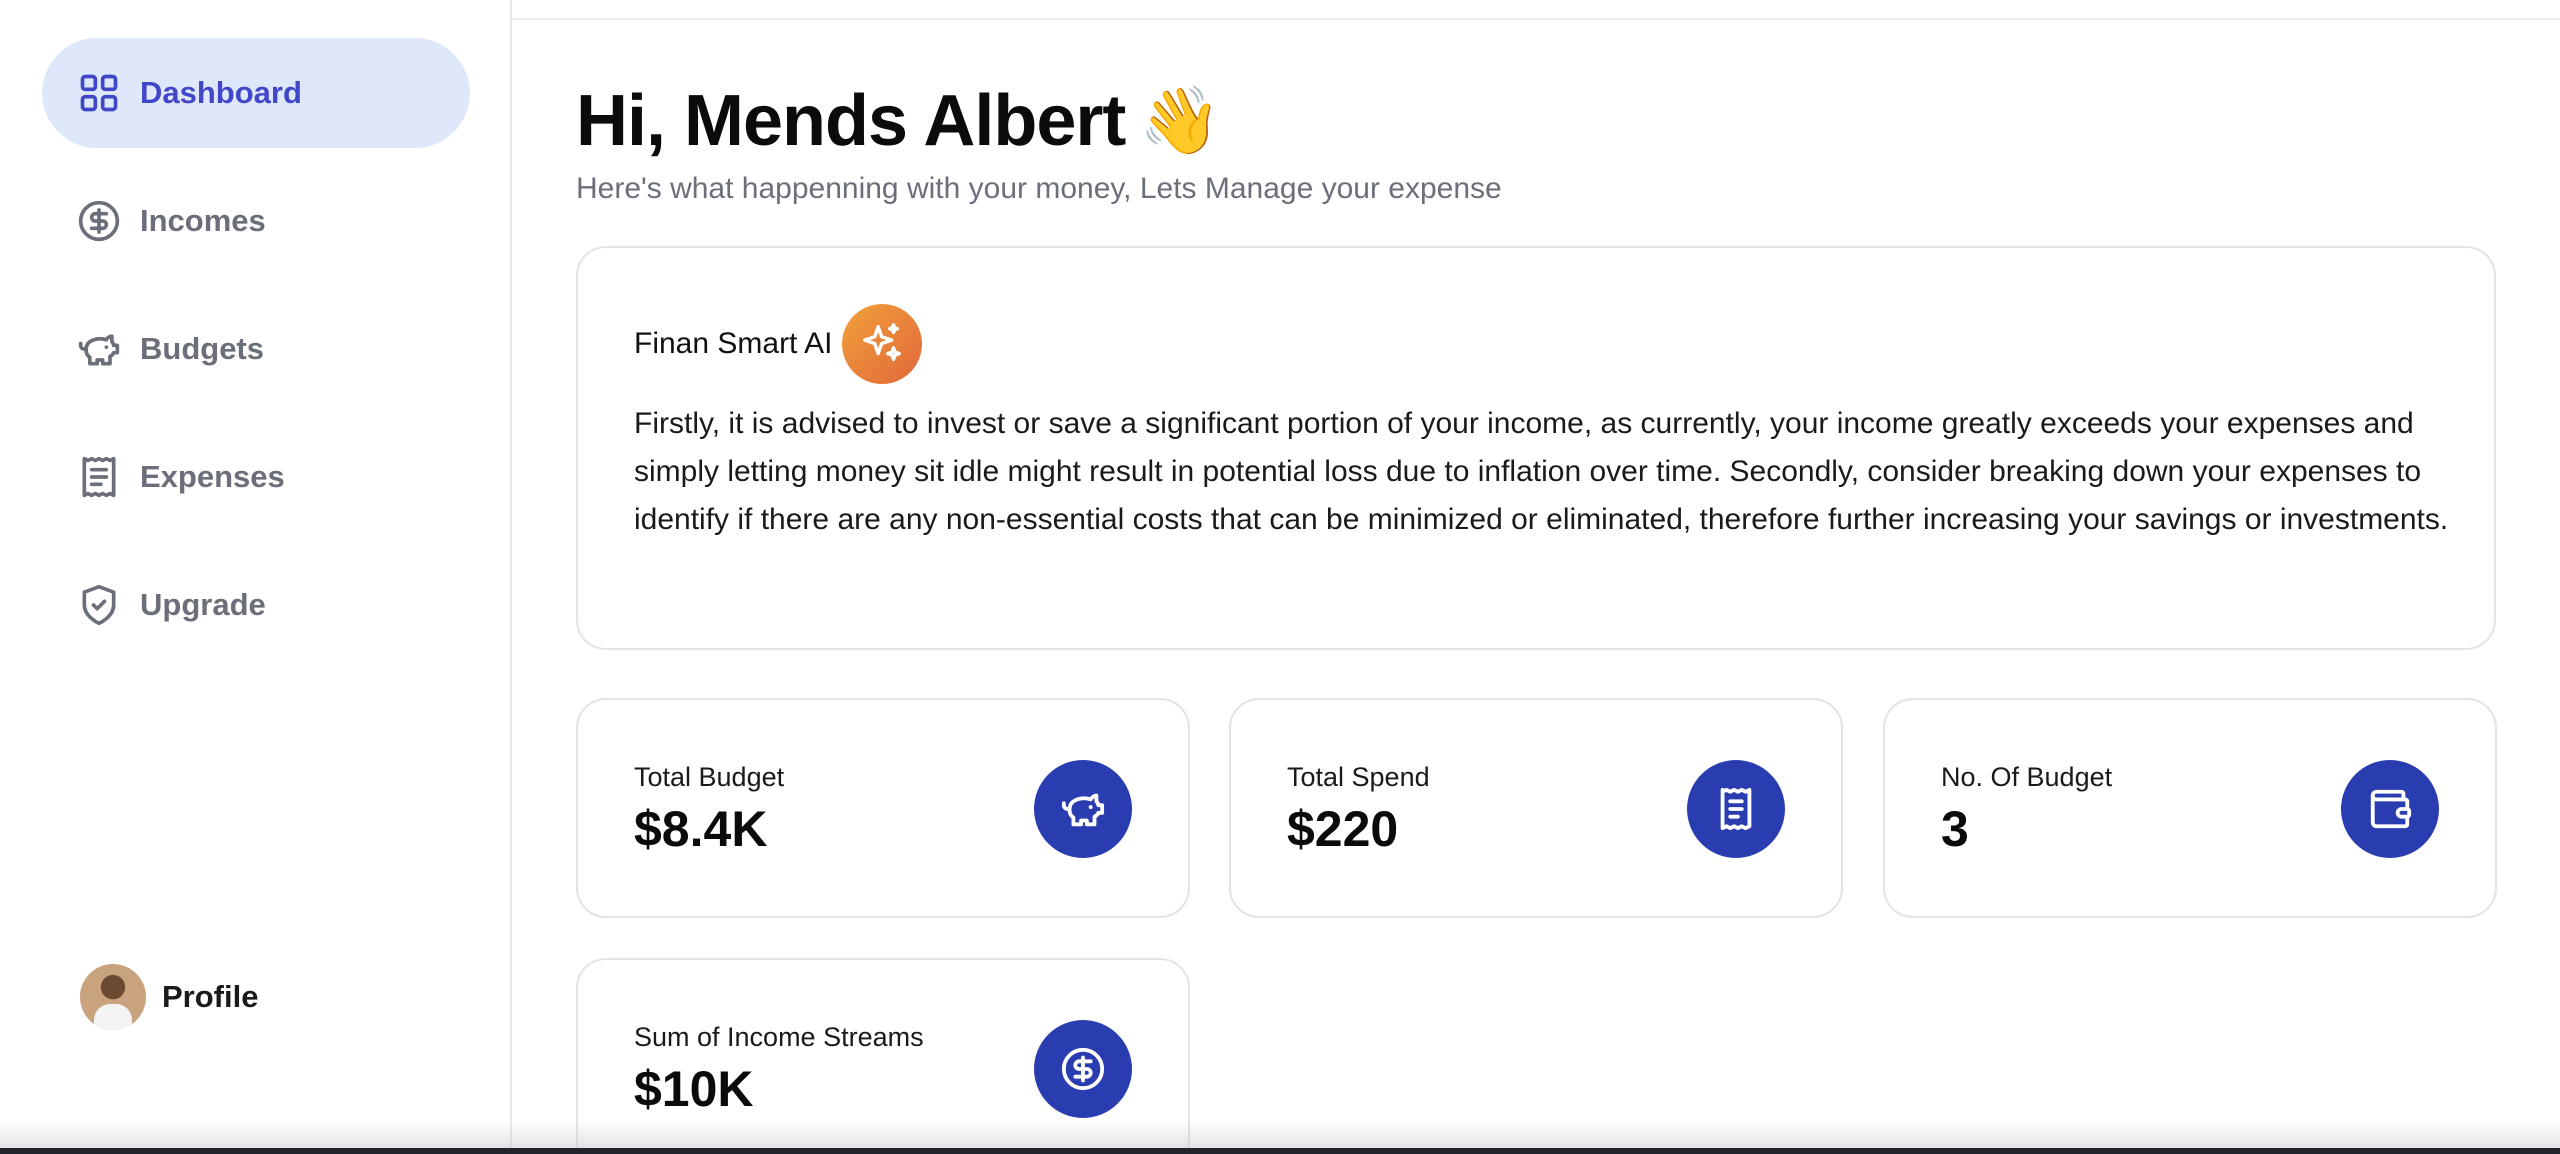 The width and height of the screenshot is (2560, 1154). What do you see at coordinates (694, 1089) in the screenshot?
I see `stat-value: $10K` at bounding box center [694, 1089].